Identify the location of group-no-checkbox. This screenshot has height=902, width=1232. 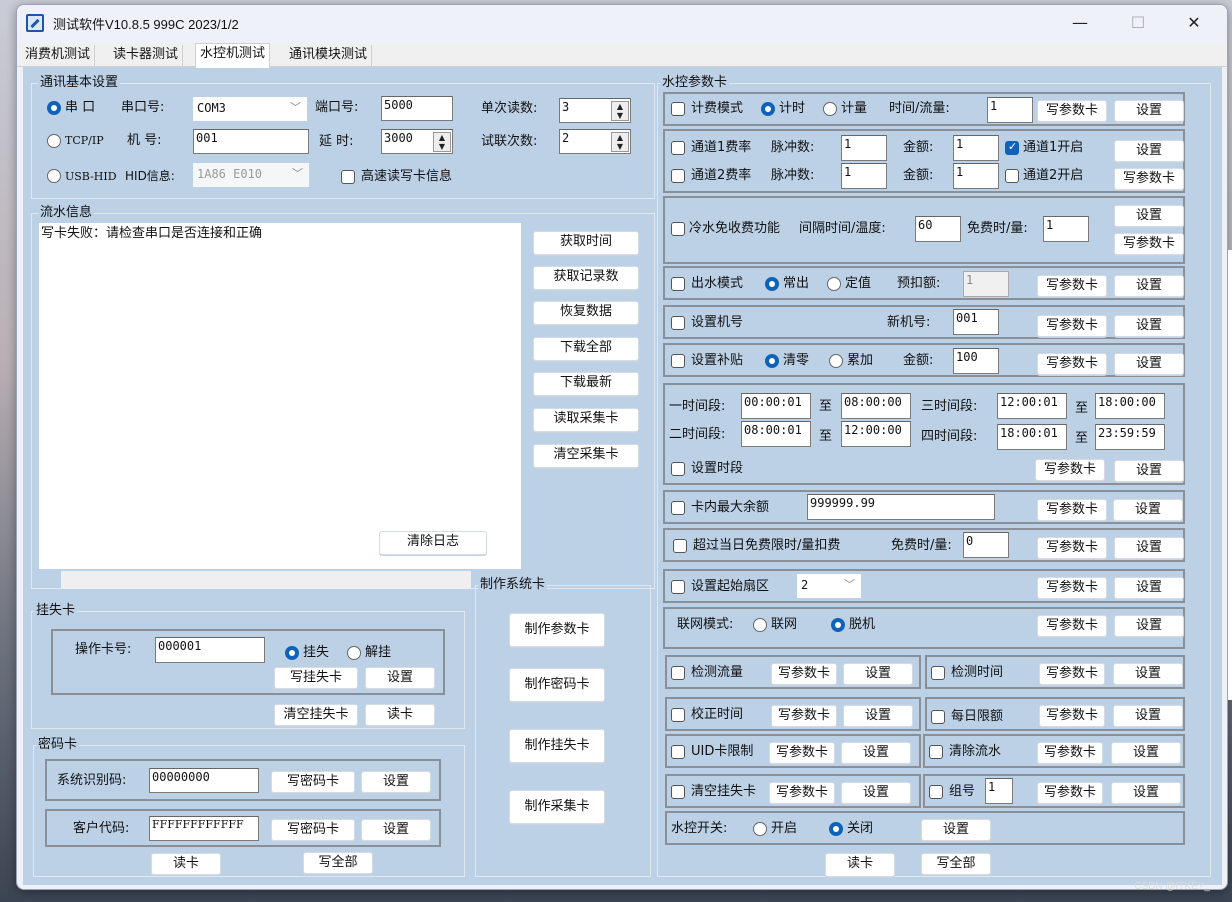
(936, 792).